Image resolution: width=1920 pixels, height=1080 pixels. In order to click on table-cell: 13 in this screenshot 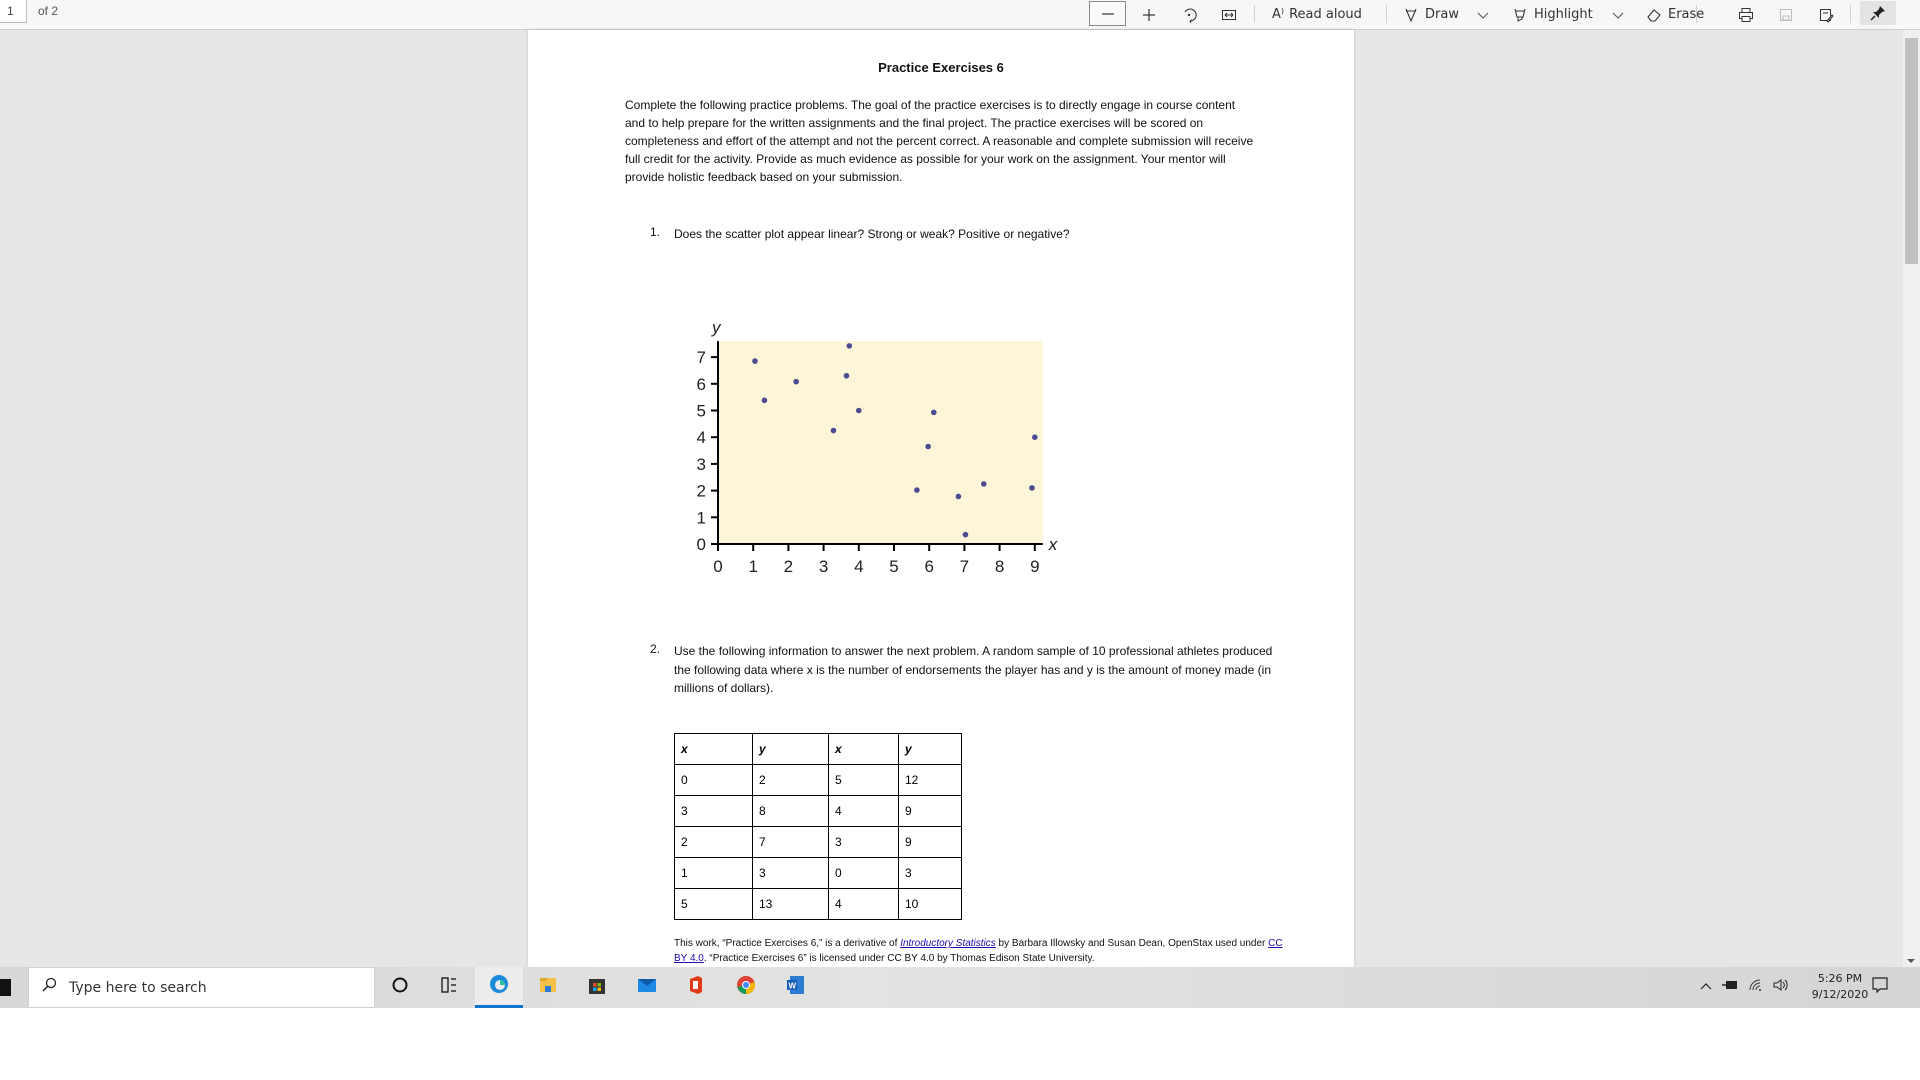, I will do `click(790, 904)`.